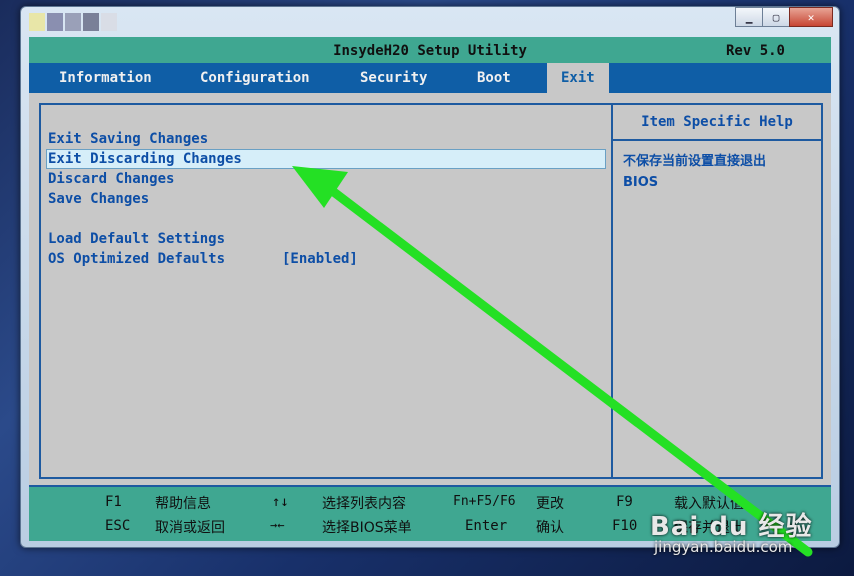 The height and width of the screenshot is (576, 854). Describe the element at coordinates (137, 259) in the screenshot. I see `option-os-optimized-label: OS Optimized Defaults` at that location.